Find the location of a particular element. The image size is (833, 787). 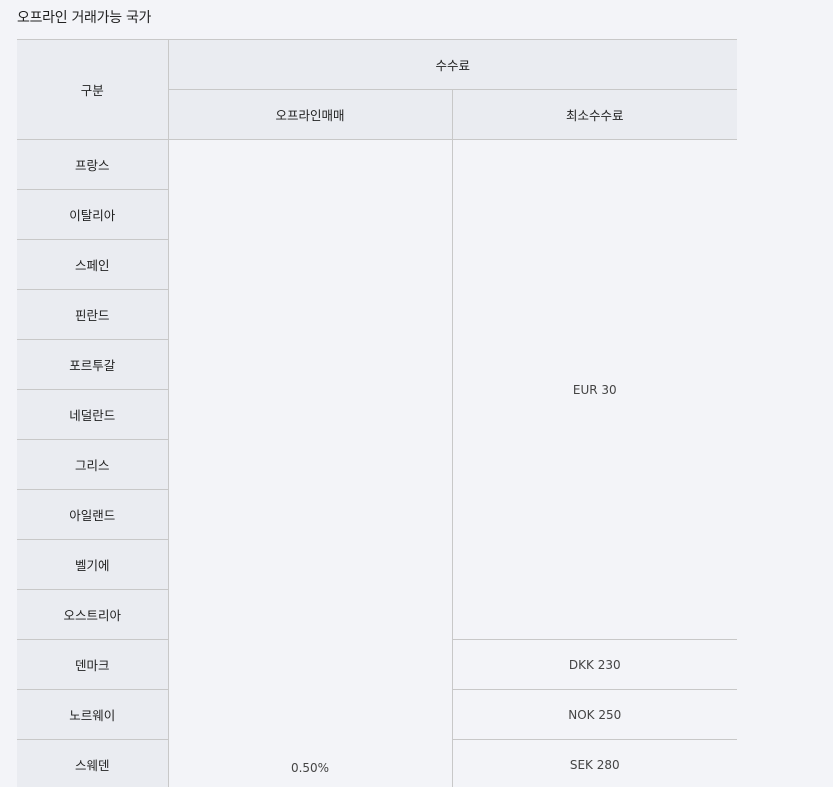

country-spain: 스페인 is located at coordinates (92, 264).